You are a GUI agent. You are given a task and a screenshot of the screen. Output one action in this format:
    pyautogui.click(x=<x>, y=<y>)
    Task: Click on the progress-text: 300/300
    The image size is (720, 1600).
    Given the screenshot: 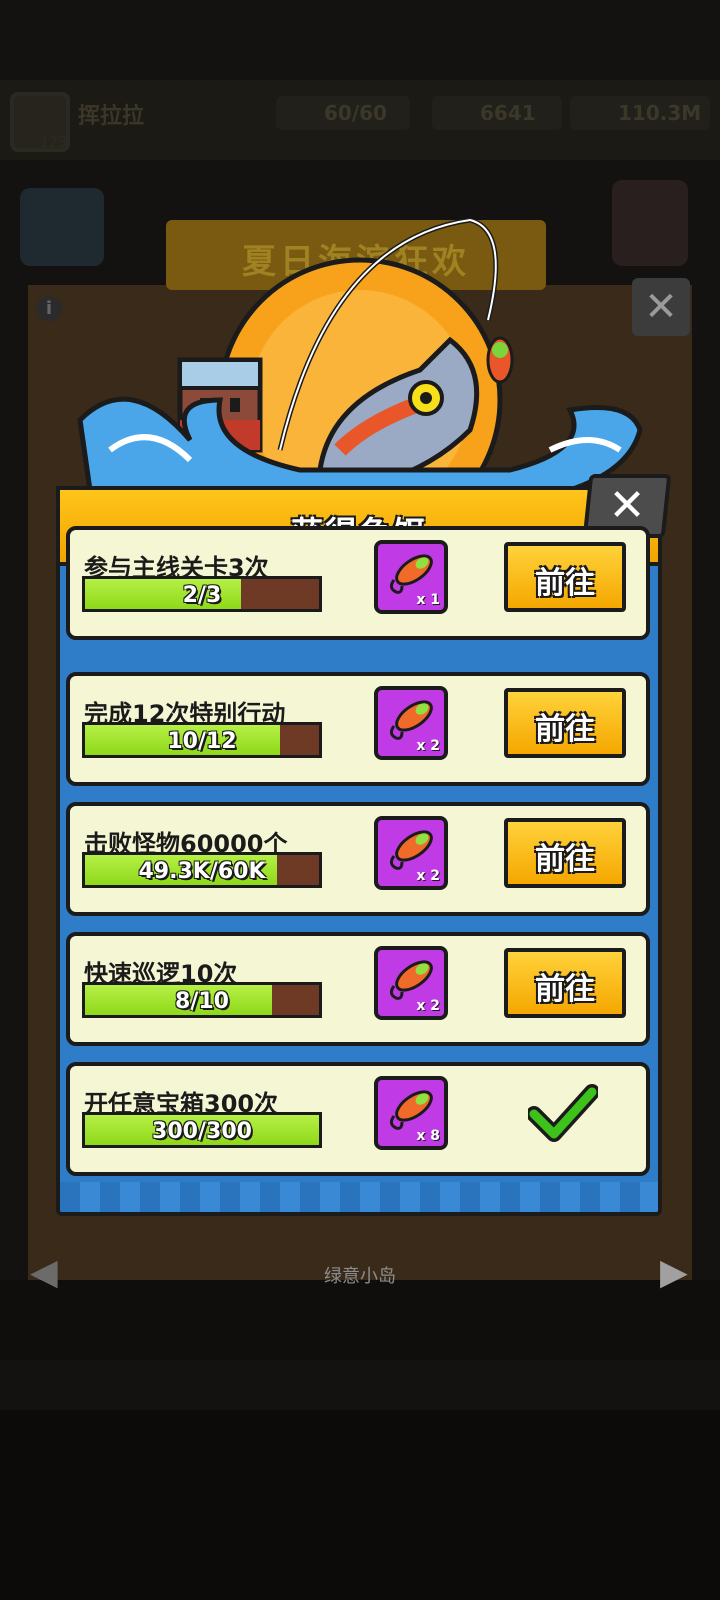 What is the action you would take?
    pyautogui.click(x=202, y=1131)
    